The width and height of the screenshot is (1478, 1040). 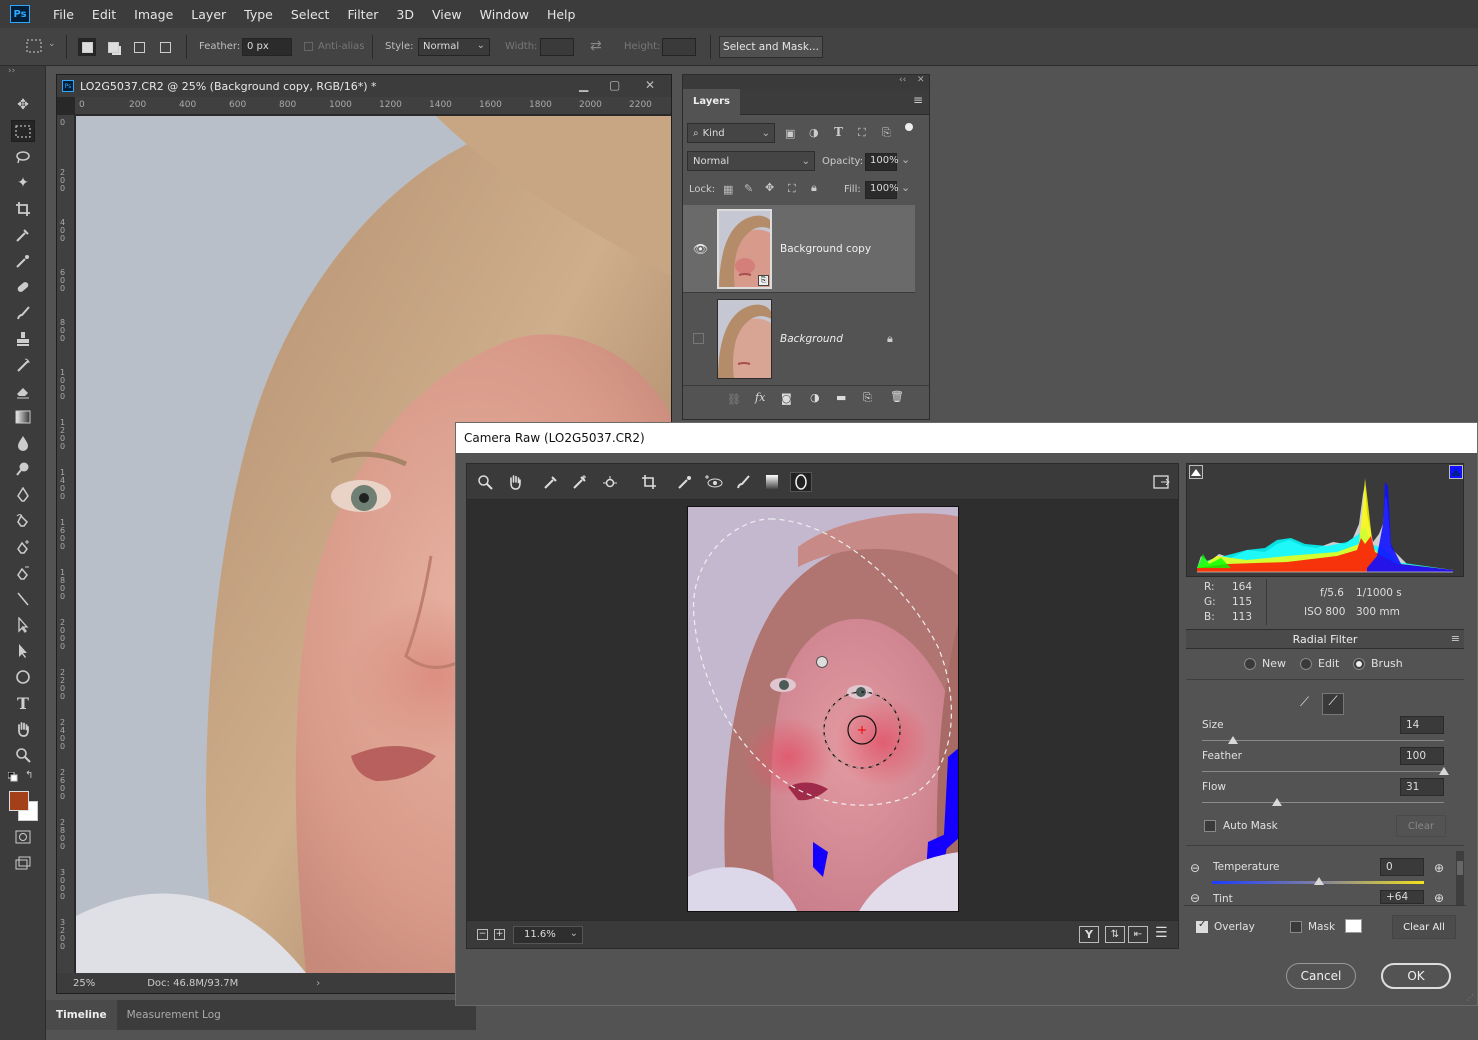 I want to click on preview-preferences-icon: ☰, so click(x=1161, y=933).